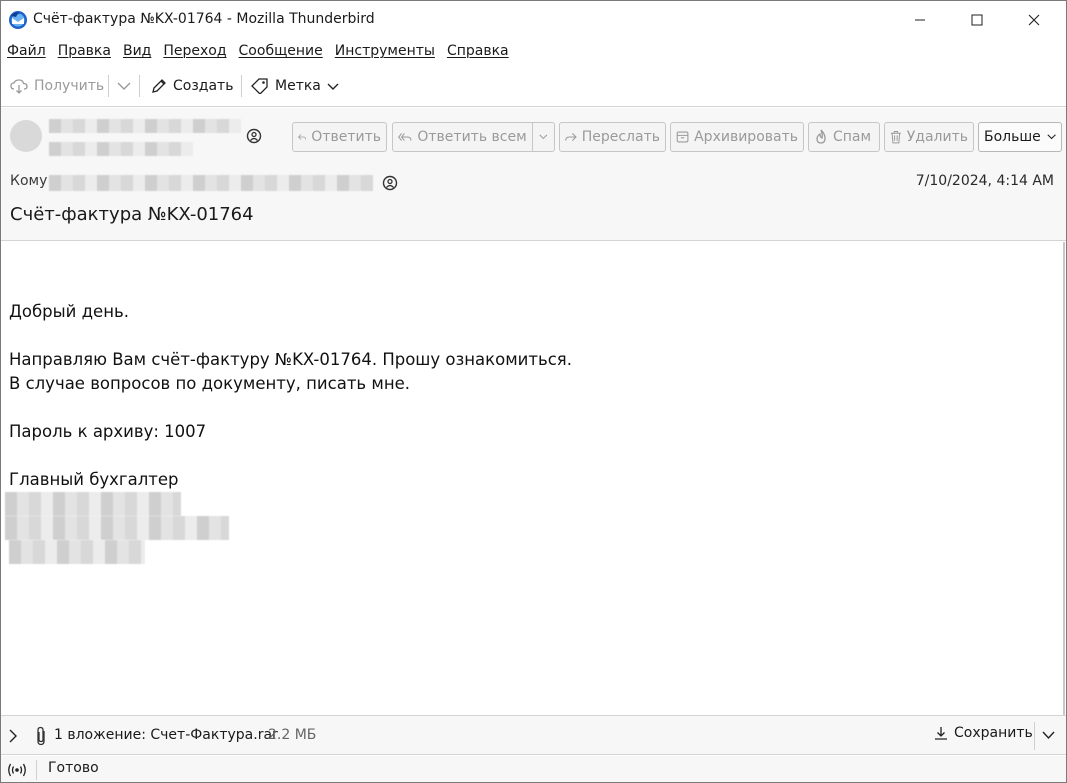 This screenshot has width=1067, height=783. I want to click on signature-detail-redacted, so click(117, 528).